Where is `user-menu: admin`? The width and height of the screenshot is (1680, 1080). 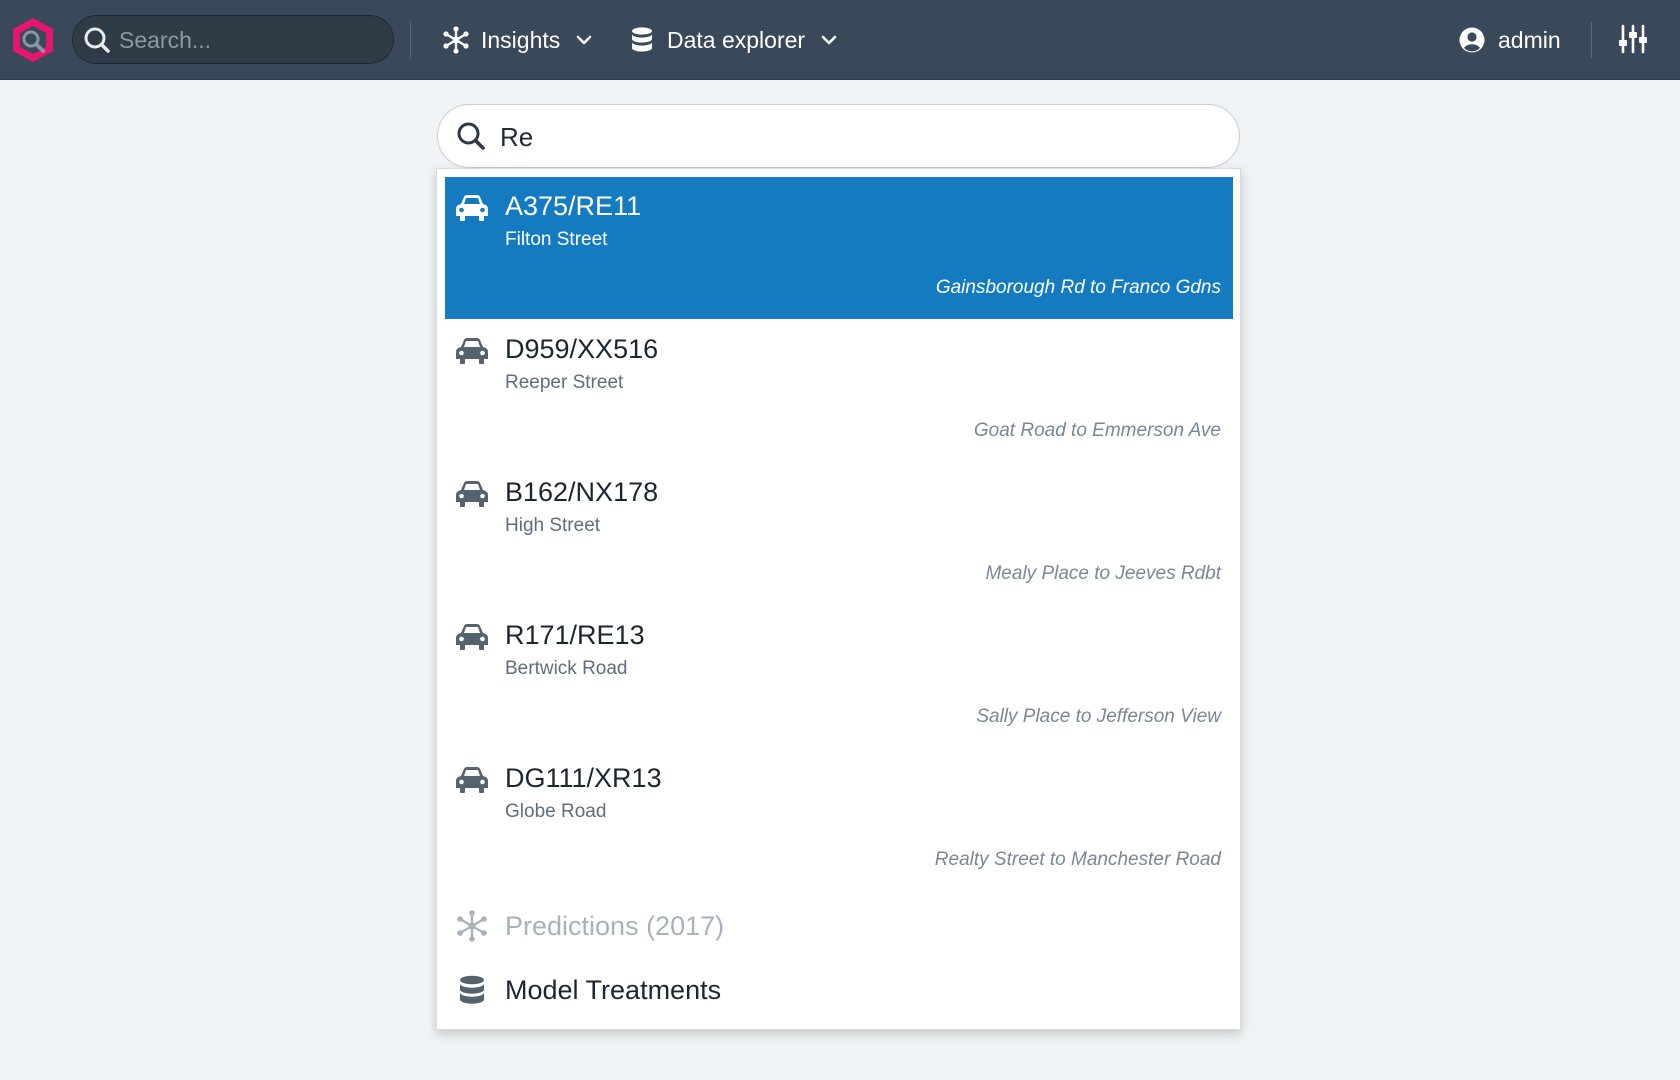
user-menu: admin is located at coordinates (1509, 40).